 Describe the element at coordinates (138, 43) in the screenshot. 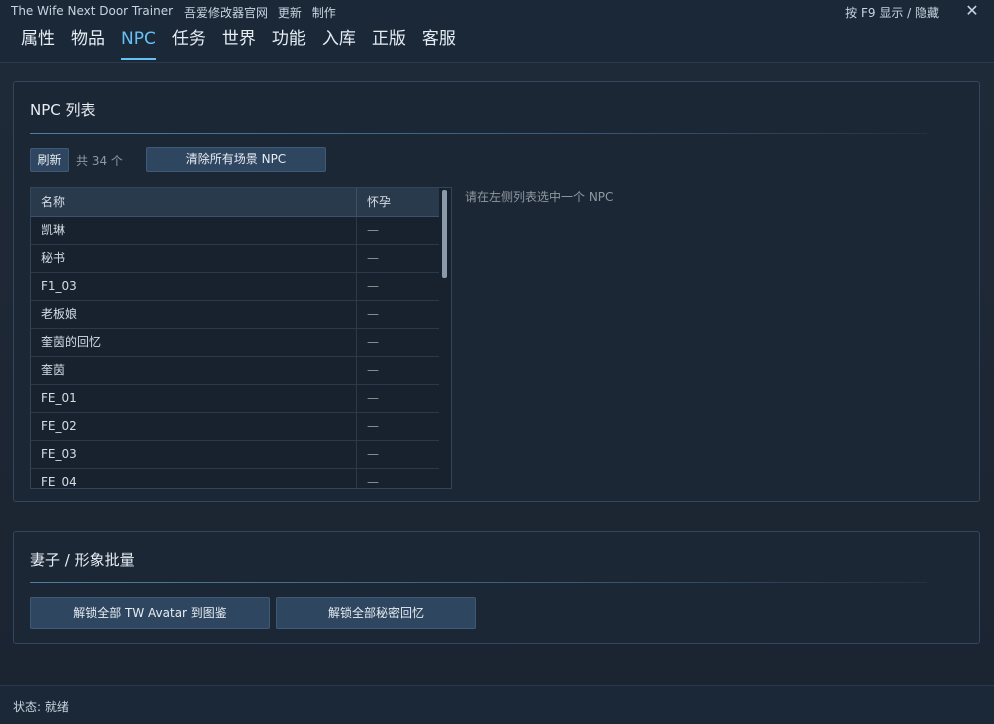

I see `tab-npc: NPC` at that location.